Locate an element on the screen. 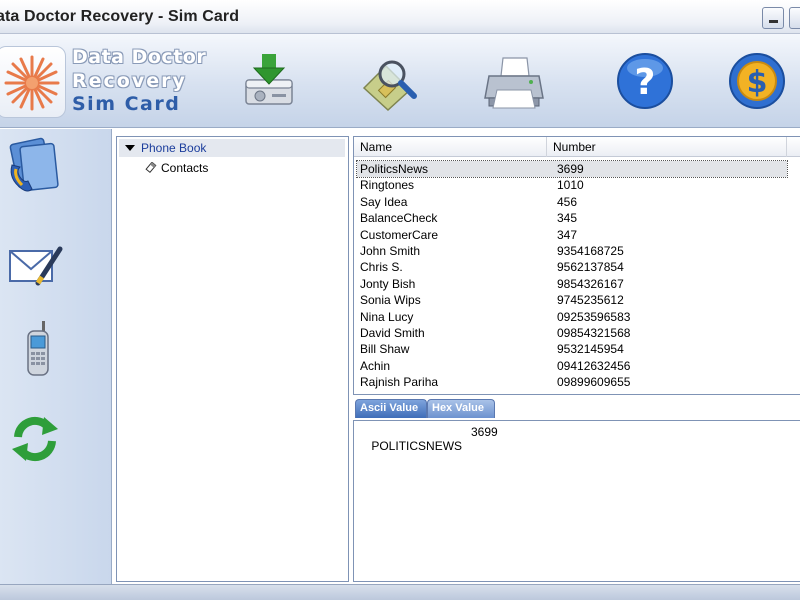  status-bar is located at coordinates (400, 592).